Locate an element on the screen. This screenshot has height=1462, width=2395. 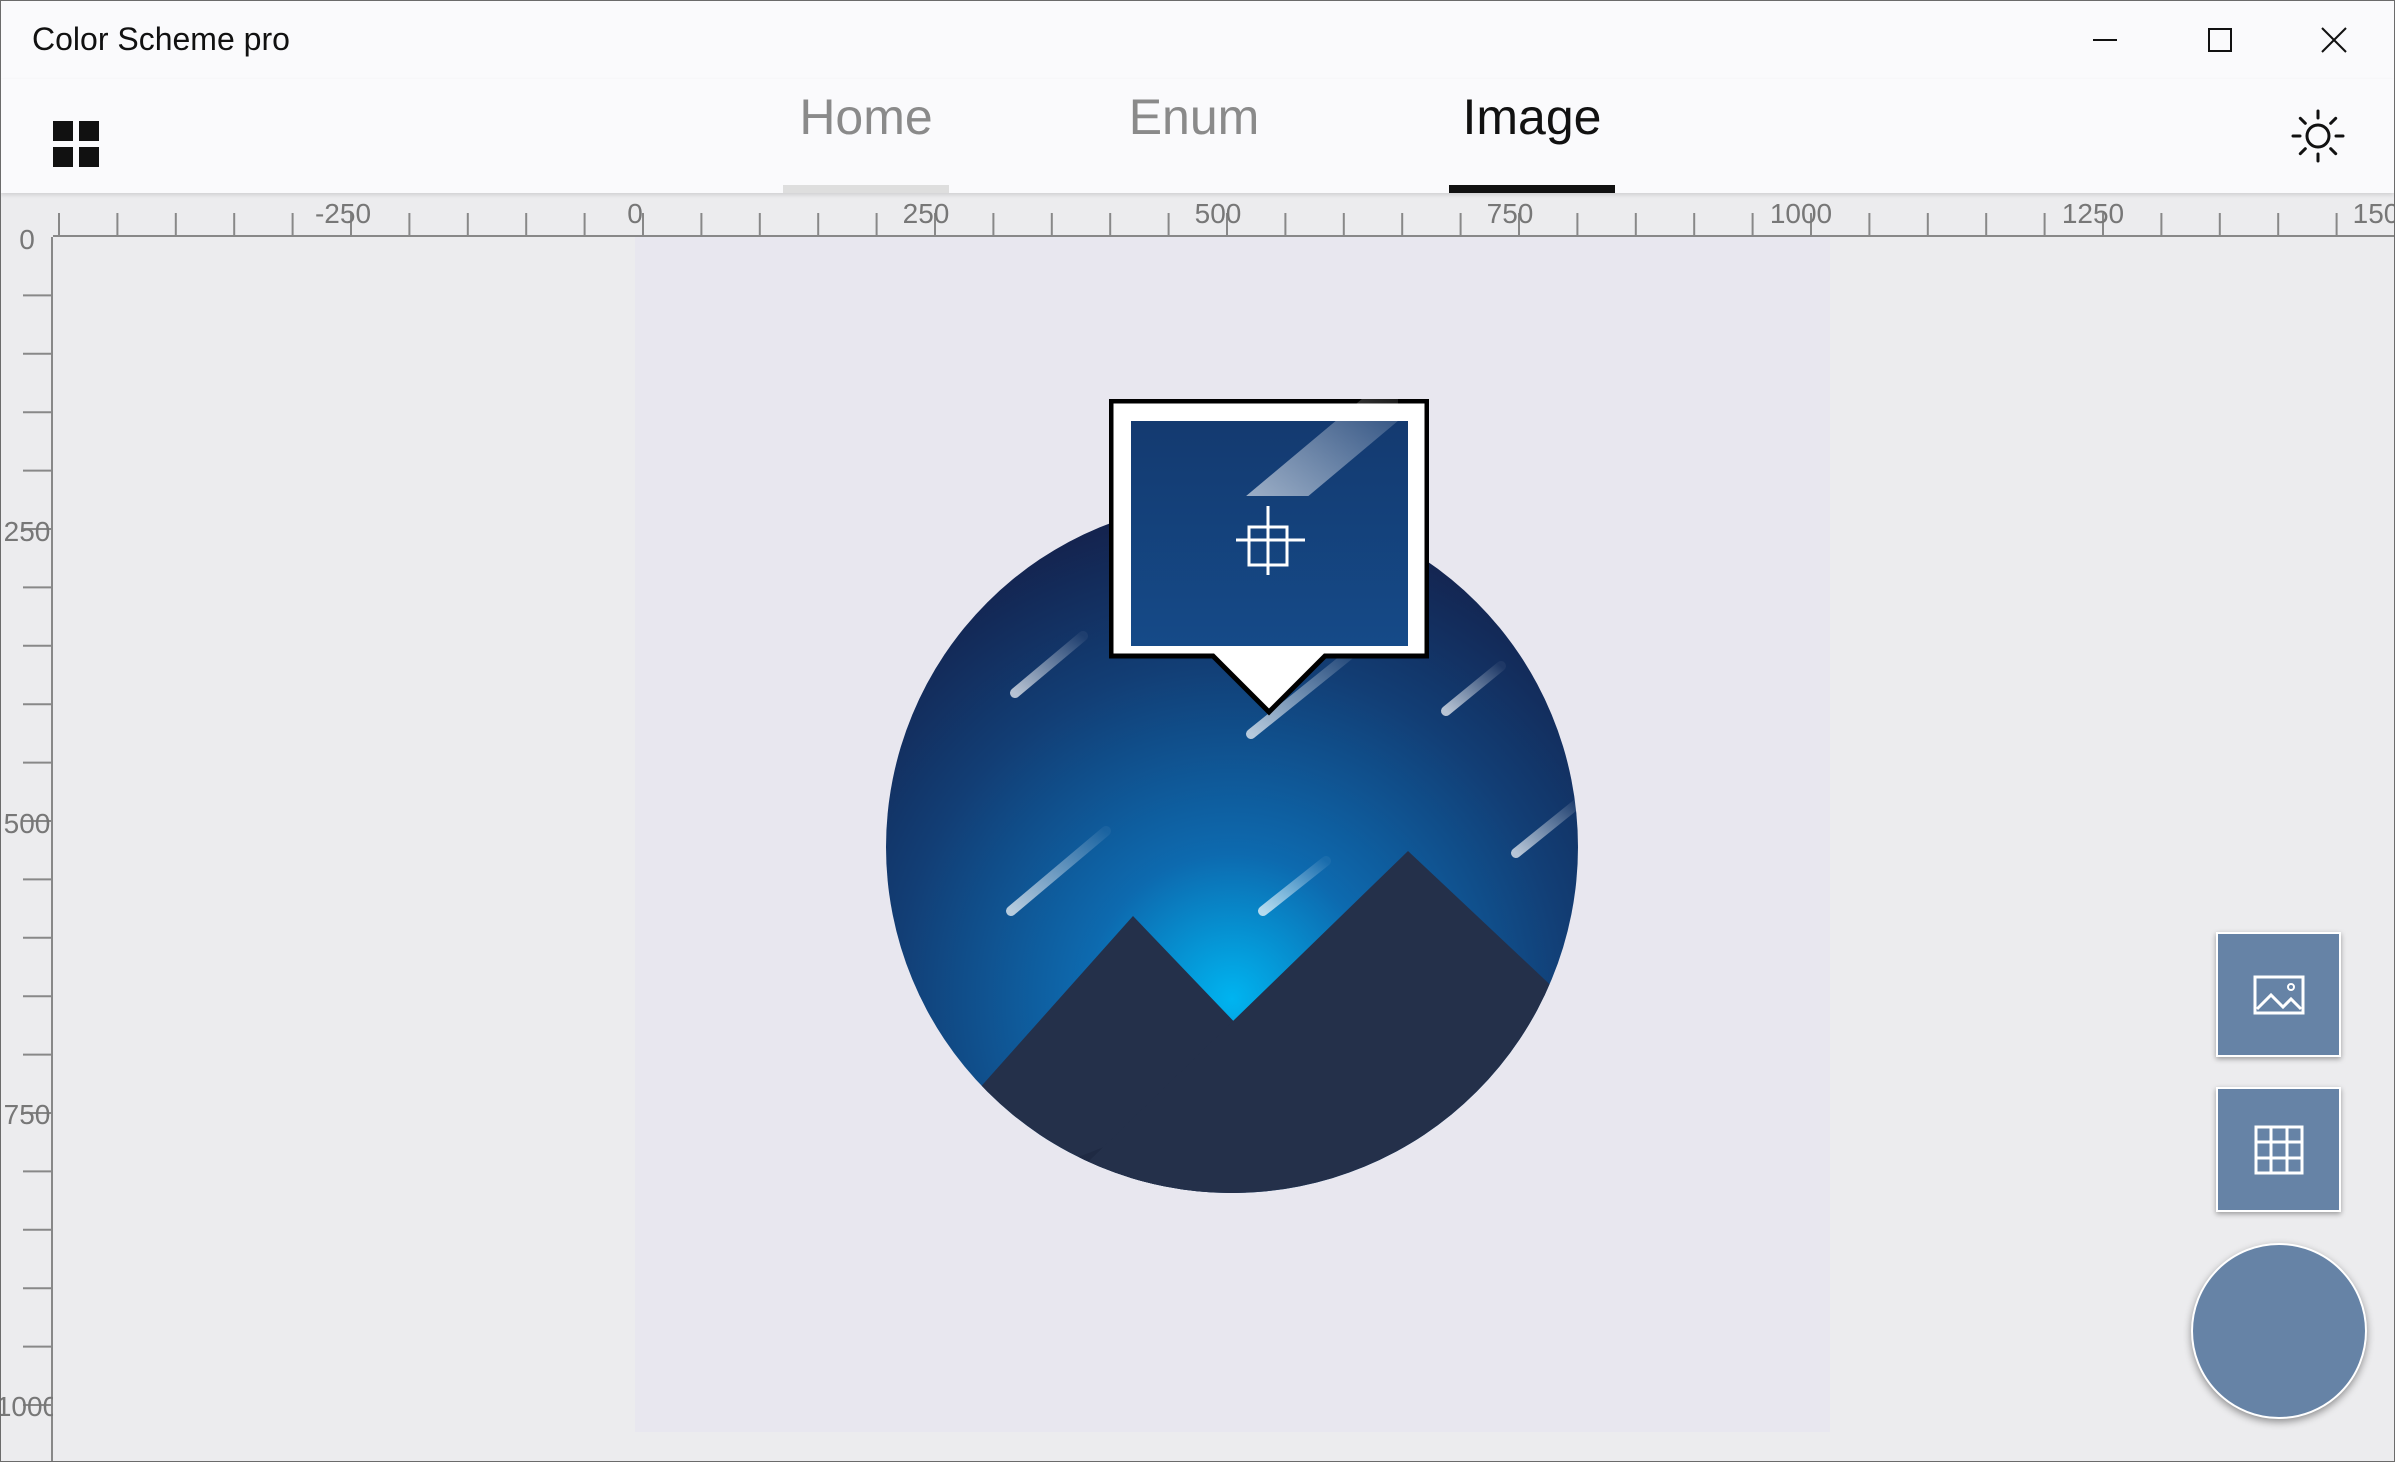
horizontal-ruler-svg: -250 0 250 500 750 1000 1250 150 is located at coordinates (1223, 217).